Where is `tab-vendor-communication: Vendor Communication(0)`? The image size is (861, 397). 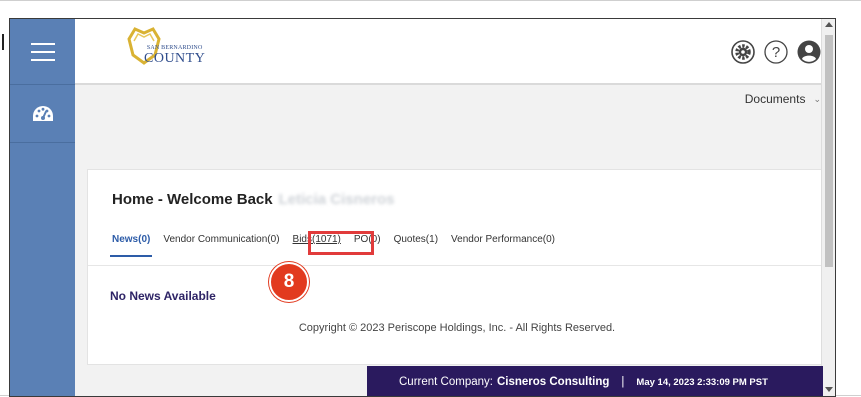 tab-vendor-communication: Vendor Communication(0) is located at coordinates (221, 246).